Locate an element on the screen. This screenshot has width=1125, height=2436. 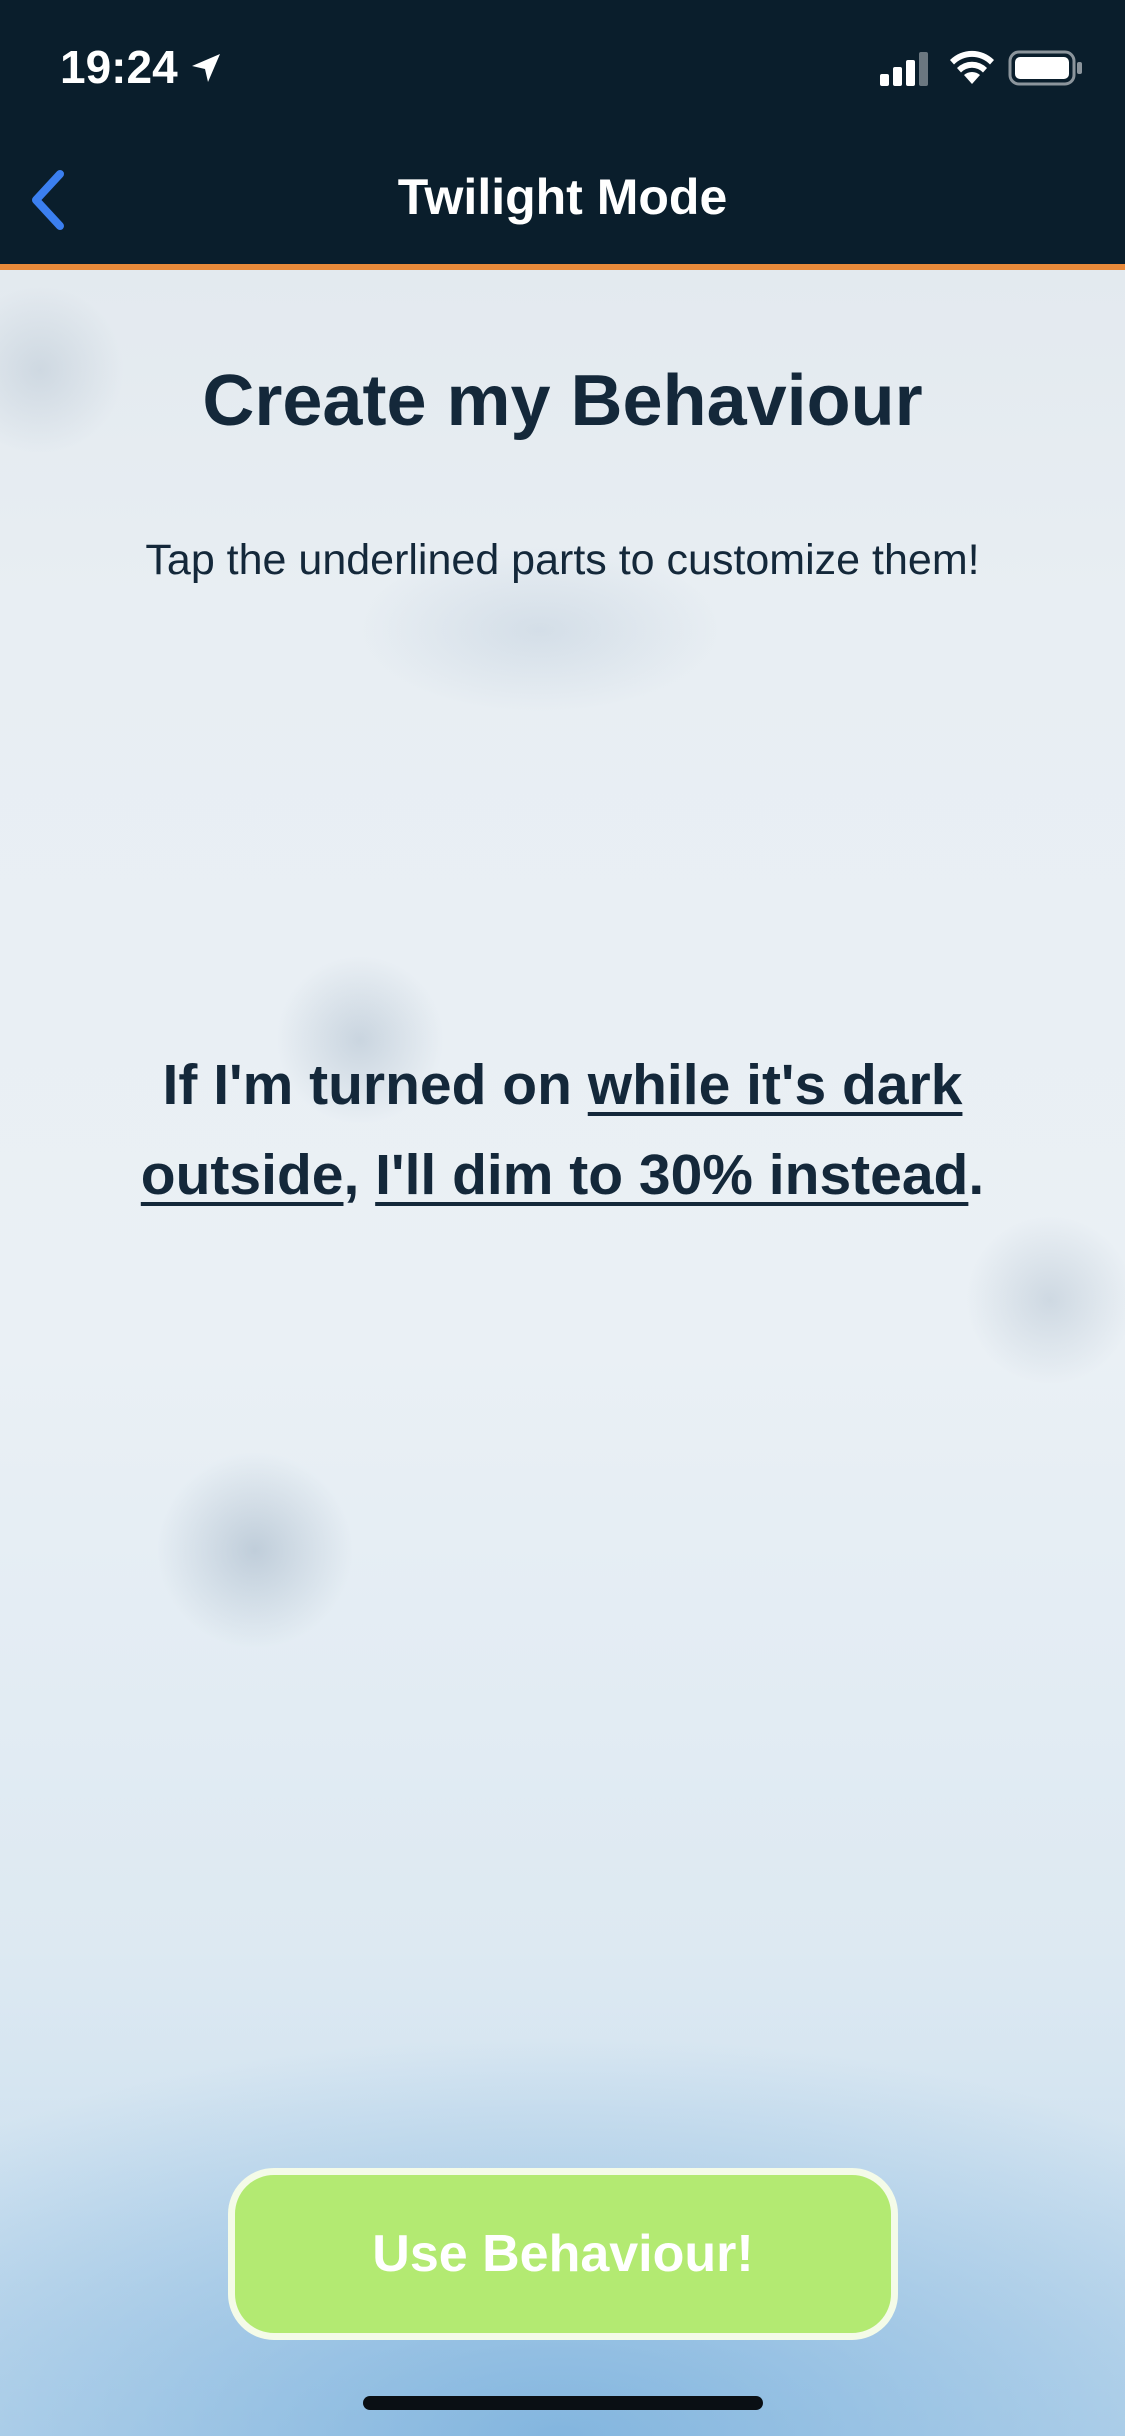
location-arrow-icon is located at coordinates (206, 68).